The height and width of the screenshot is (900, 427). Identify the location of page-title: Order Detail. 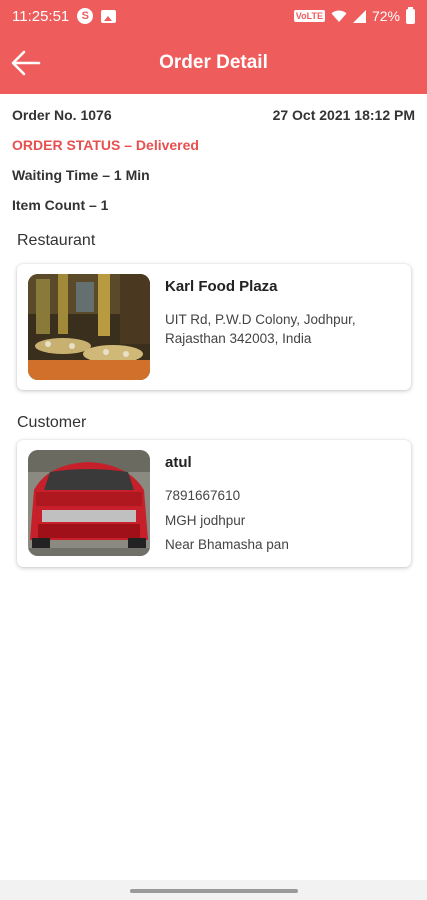
(213, 62).